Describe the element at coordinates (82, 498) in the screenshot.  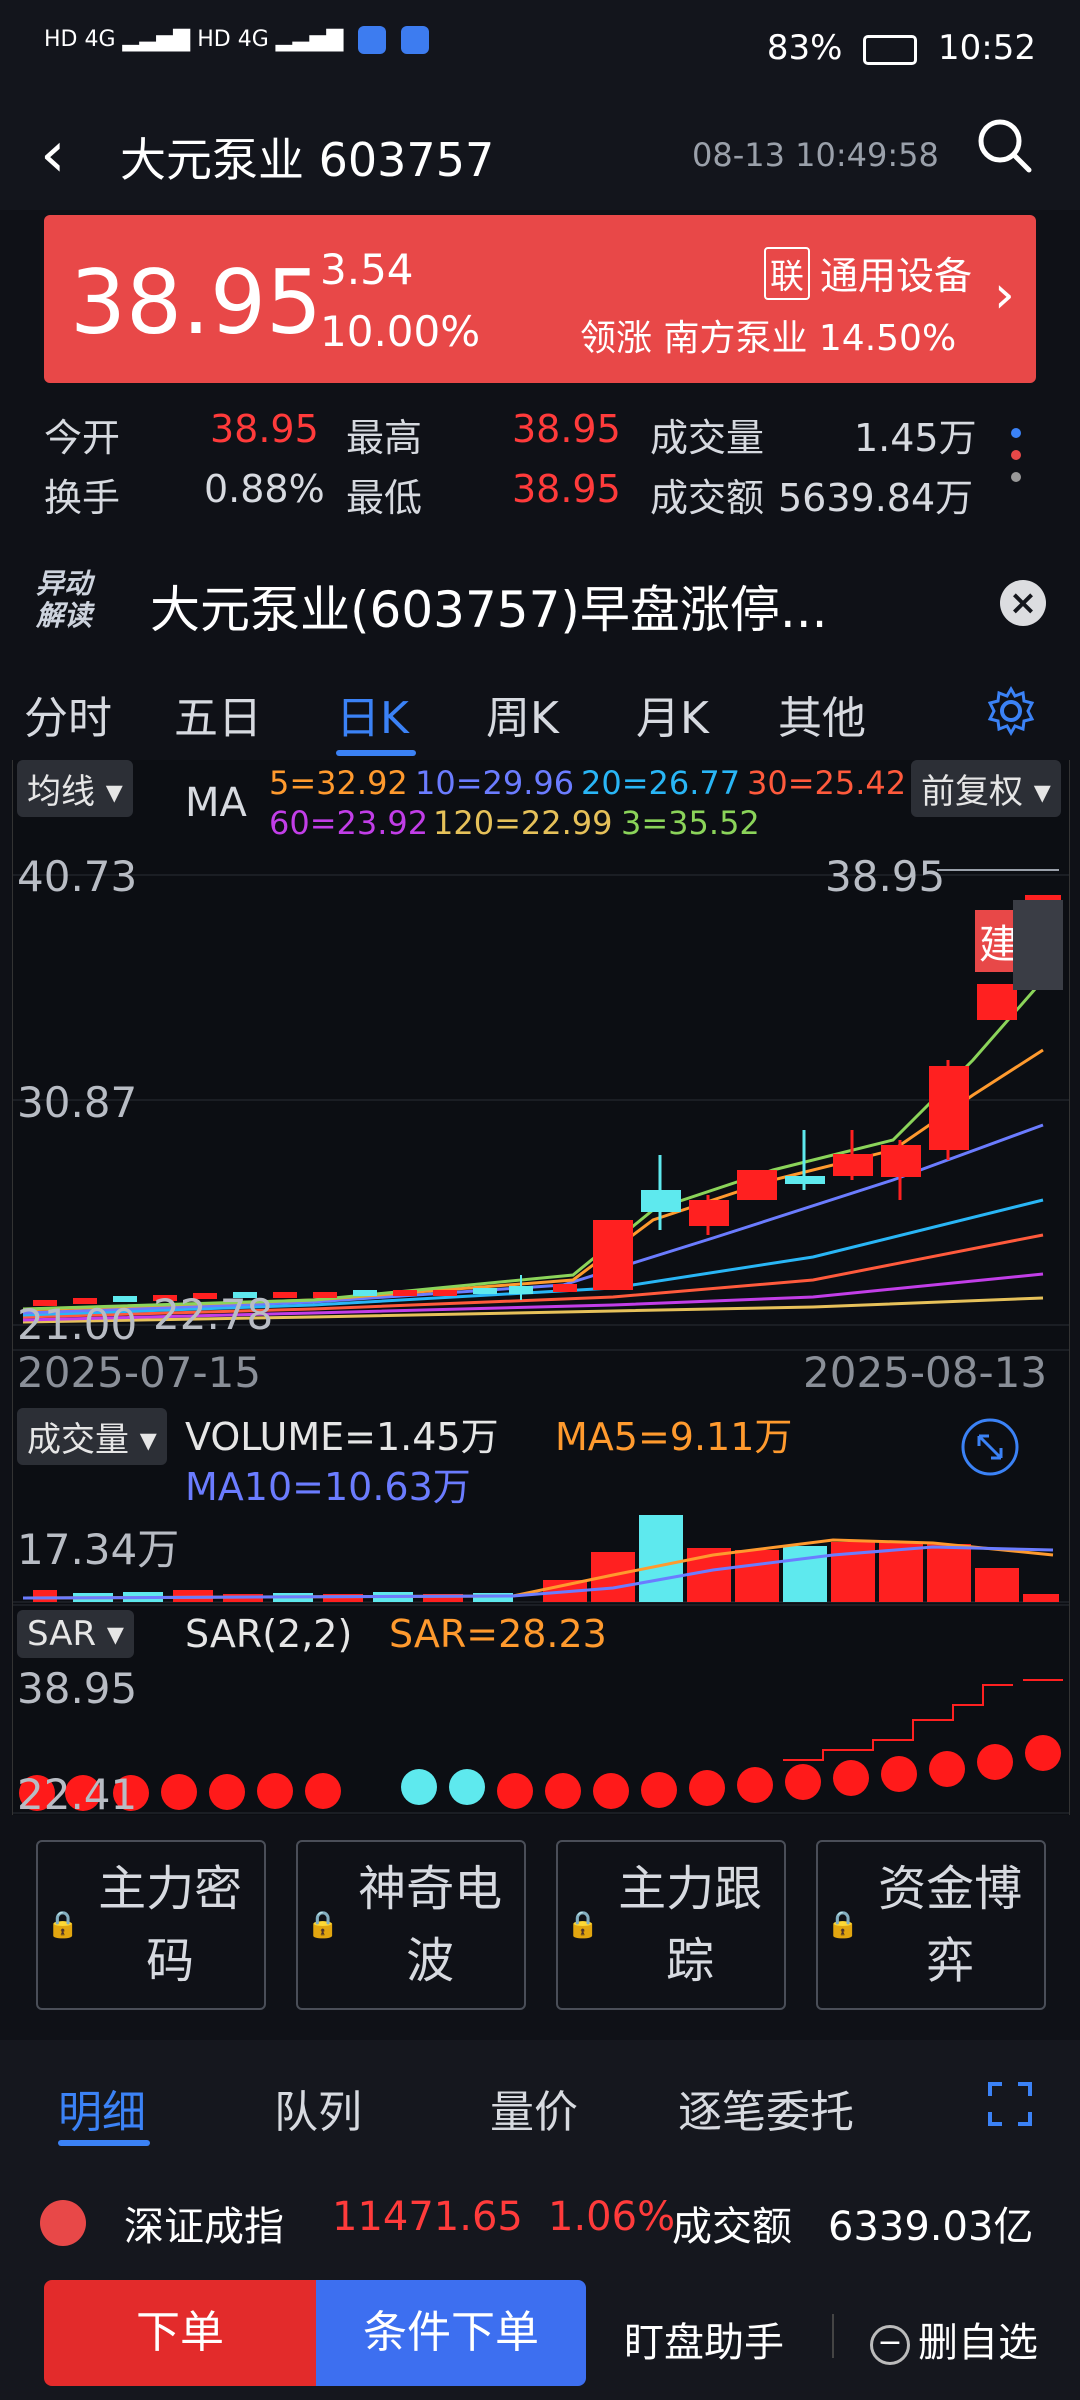
I see `turnover-label: 换手` at that location.